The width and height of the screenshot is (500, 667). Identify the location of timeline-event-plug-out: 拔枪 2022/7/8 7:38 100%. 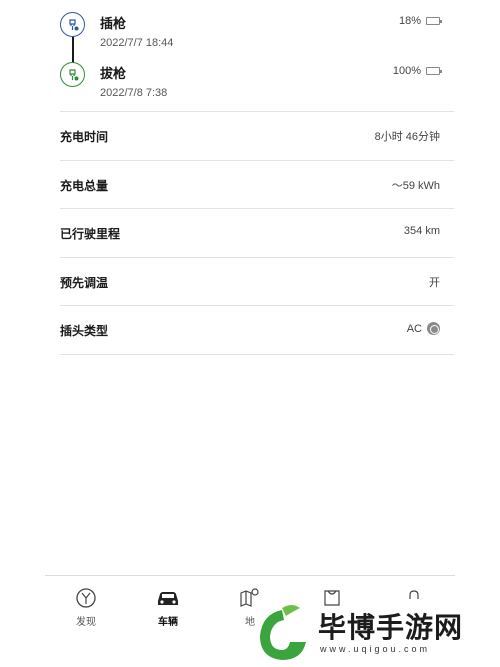
(251, 80).